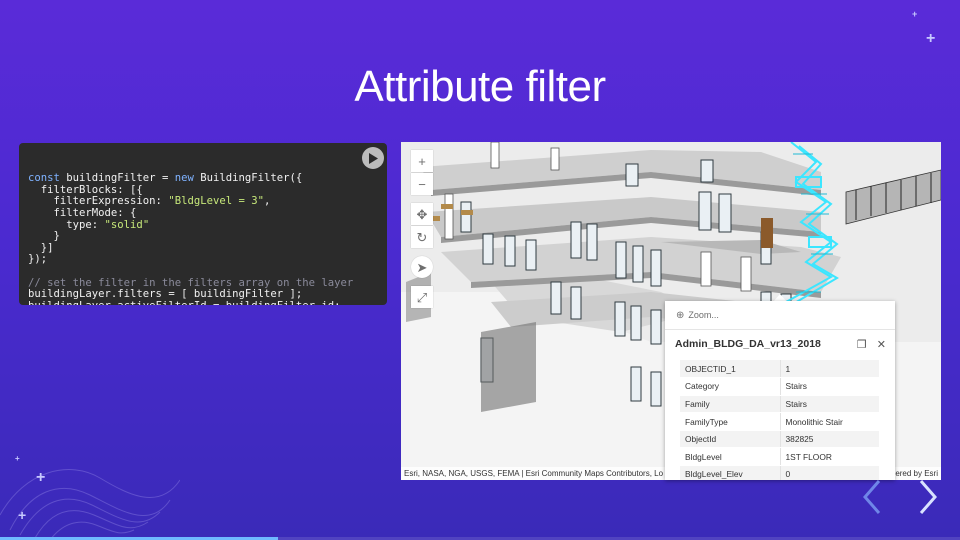  Describe the element at coordinates (730, 472) in the screenshot. I see `attribute-name: BldgLevel_Elev` at that location.